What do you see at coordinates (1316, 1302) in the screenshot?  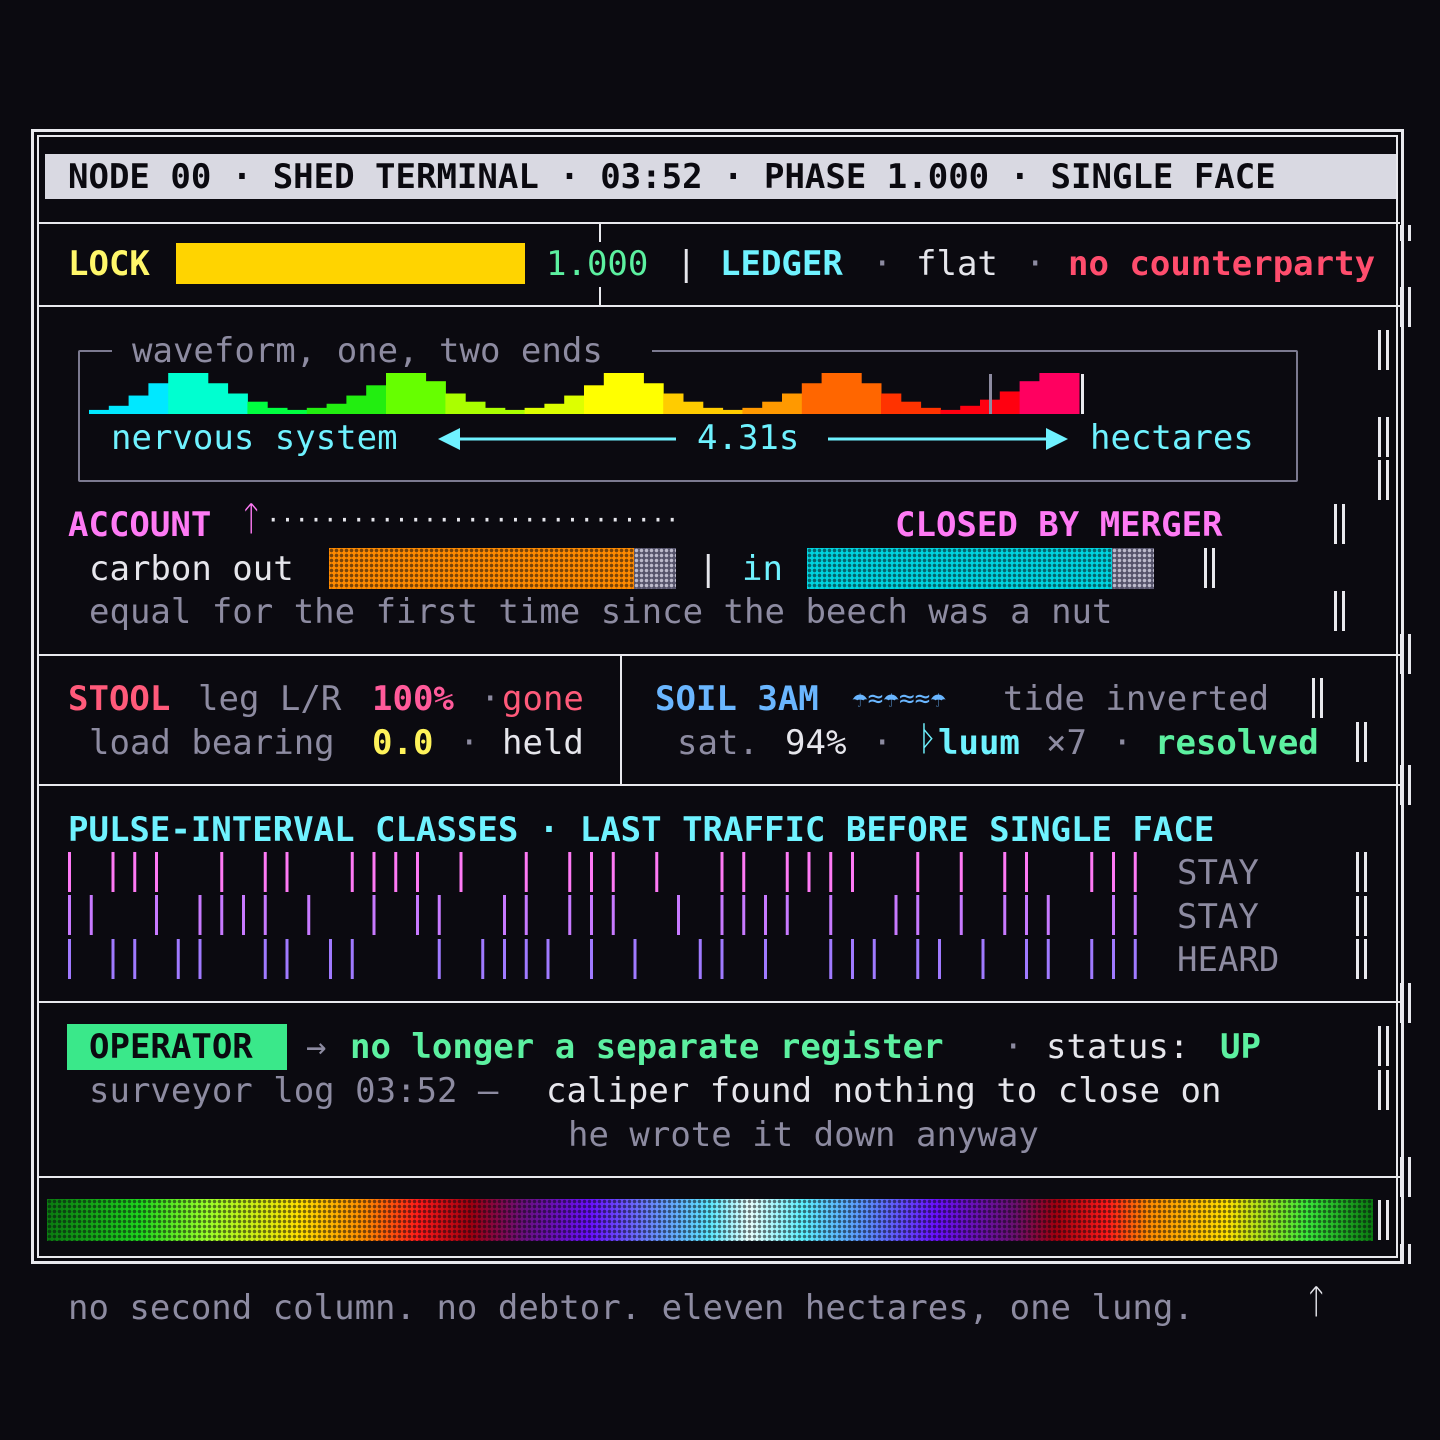 I see `rune-icon: ᛏ` at bounding box center [1316, 1302].